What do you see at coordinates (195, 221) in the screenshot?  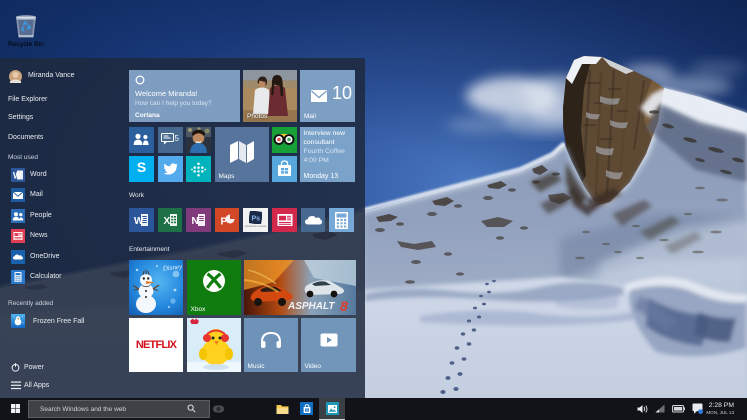 I see `svg-text: N` at bounding box center [195, 221].